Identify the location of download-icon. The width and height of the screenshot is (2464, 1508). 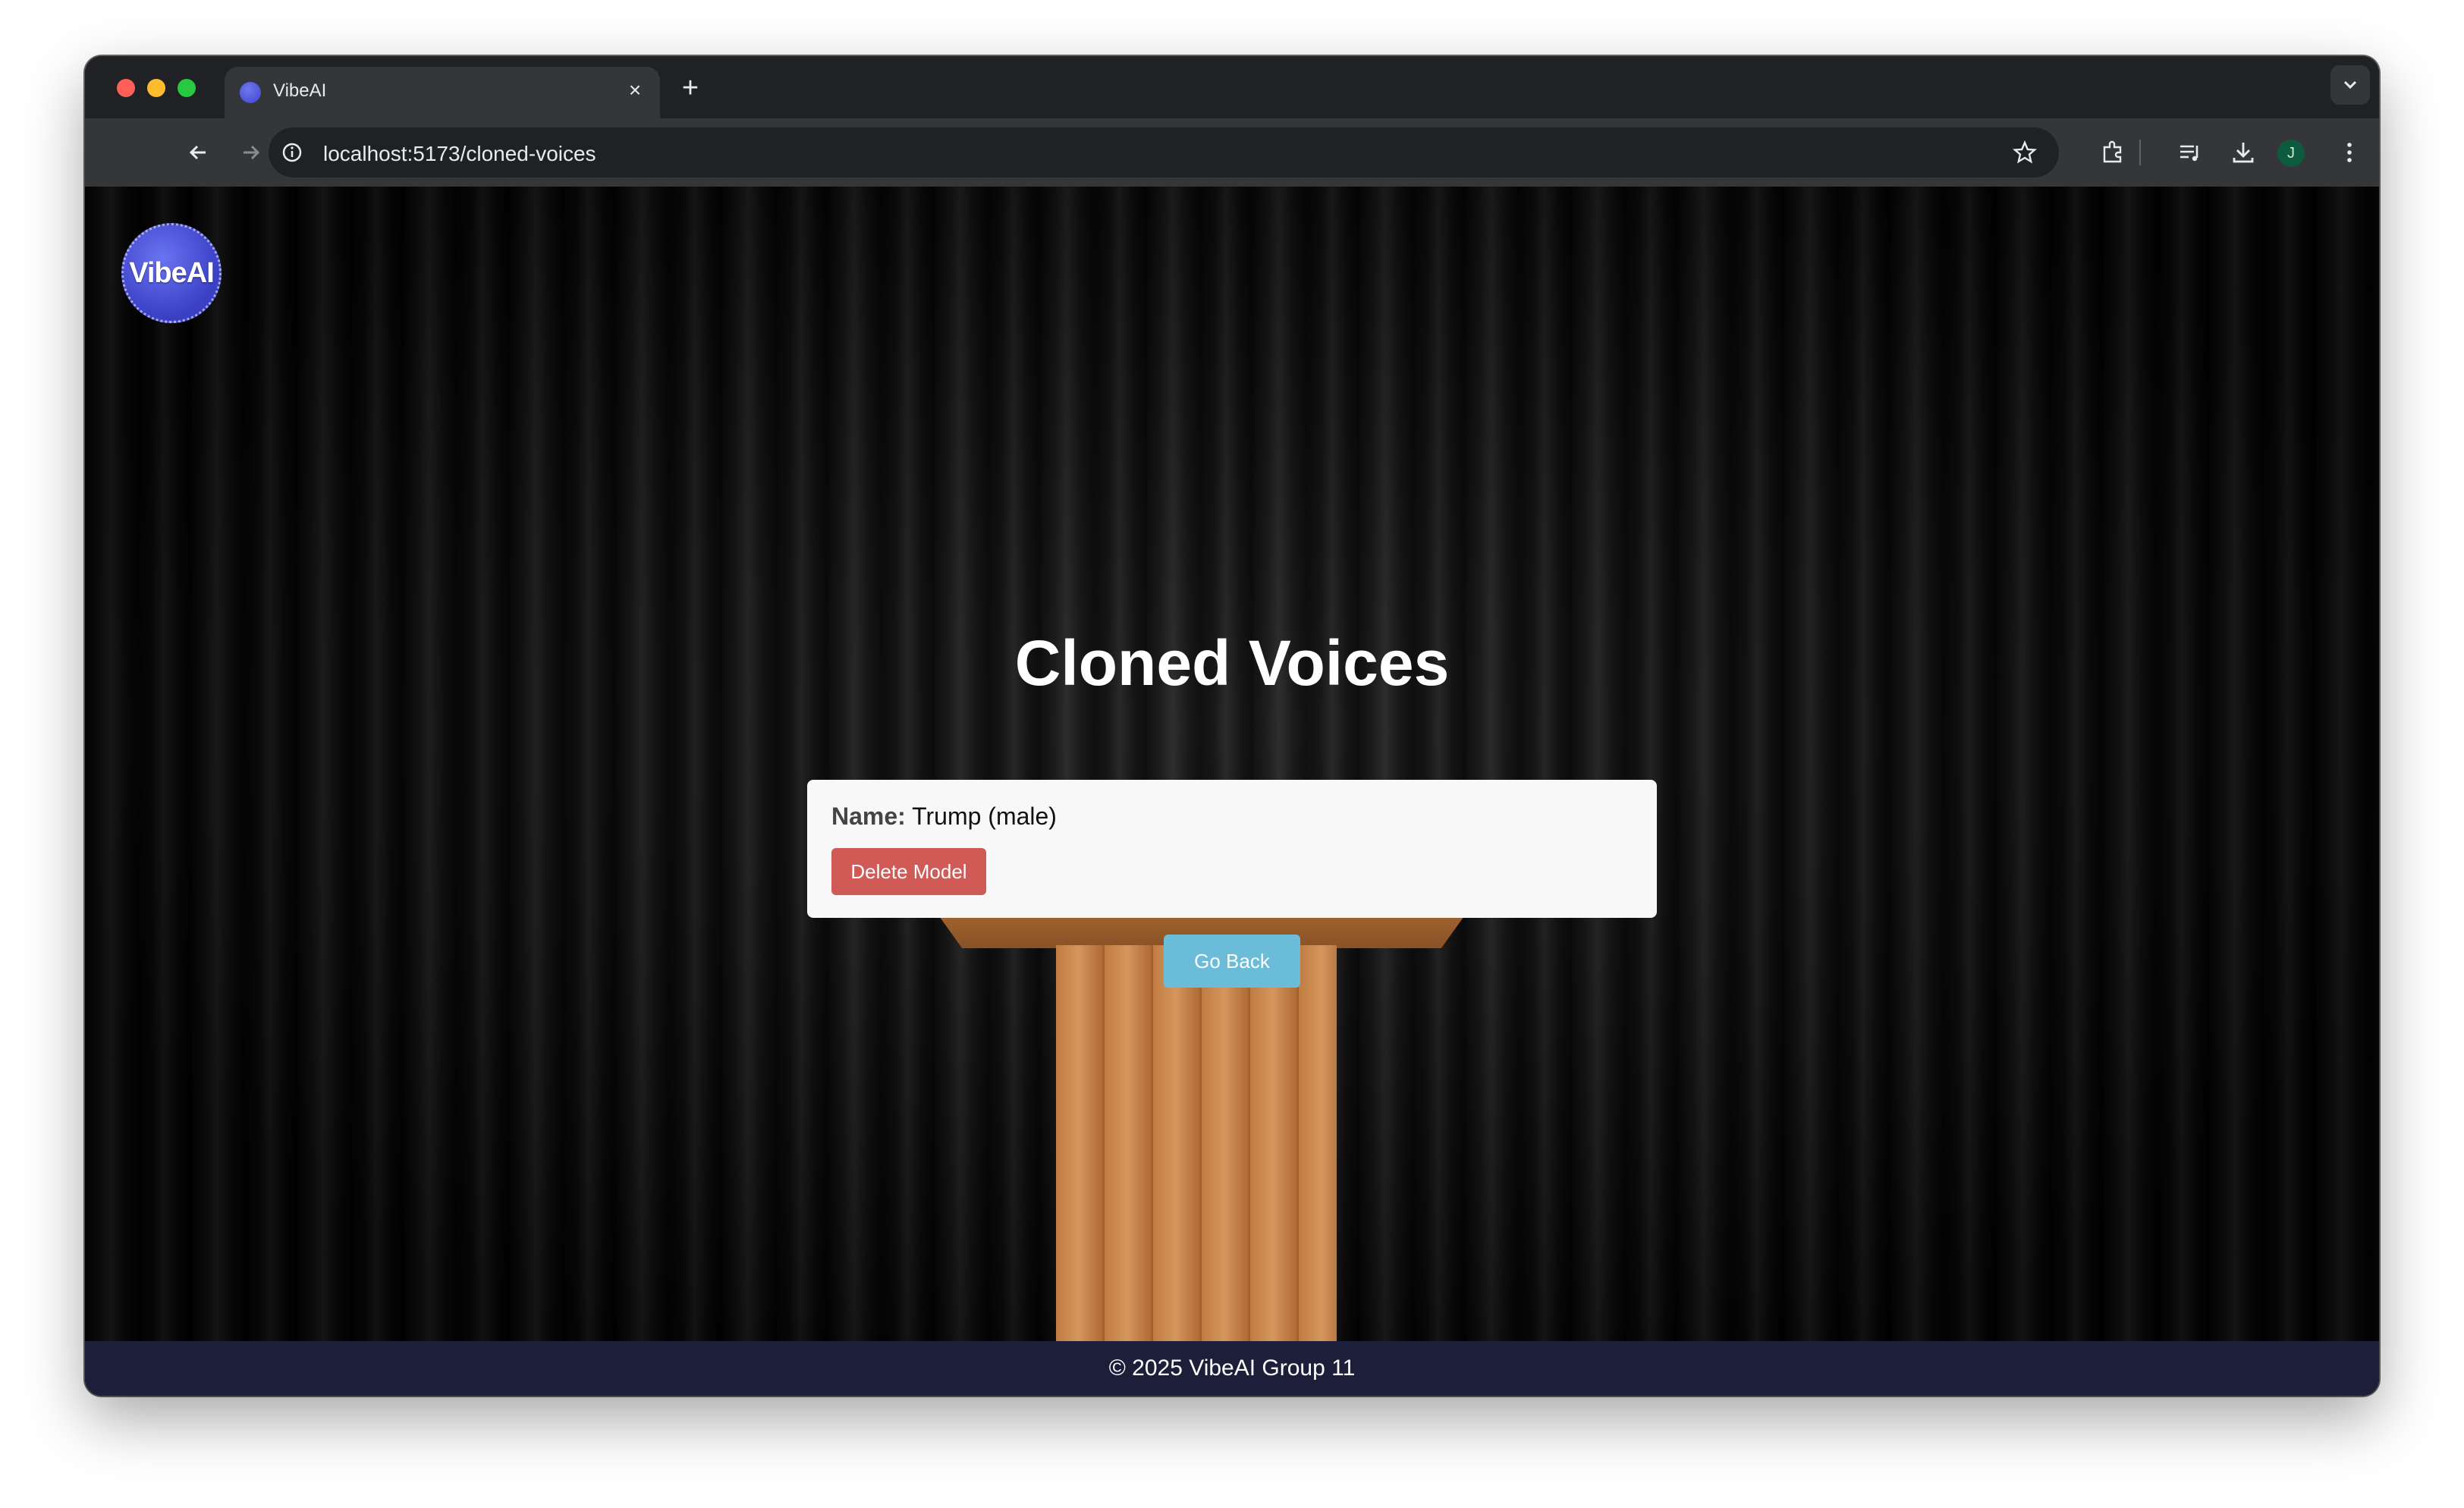
(2243, 153).